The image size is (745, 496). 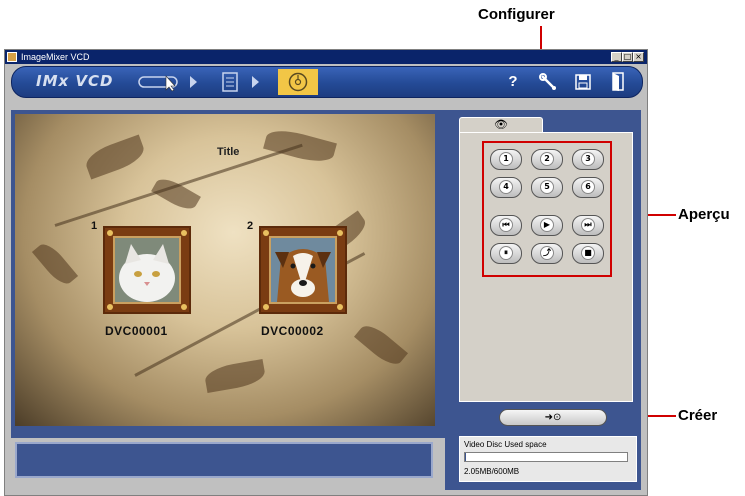 I want to click on configure-wrench-icon, so click(x=548, y=82).